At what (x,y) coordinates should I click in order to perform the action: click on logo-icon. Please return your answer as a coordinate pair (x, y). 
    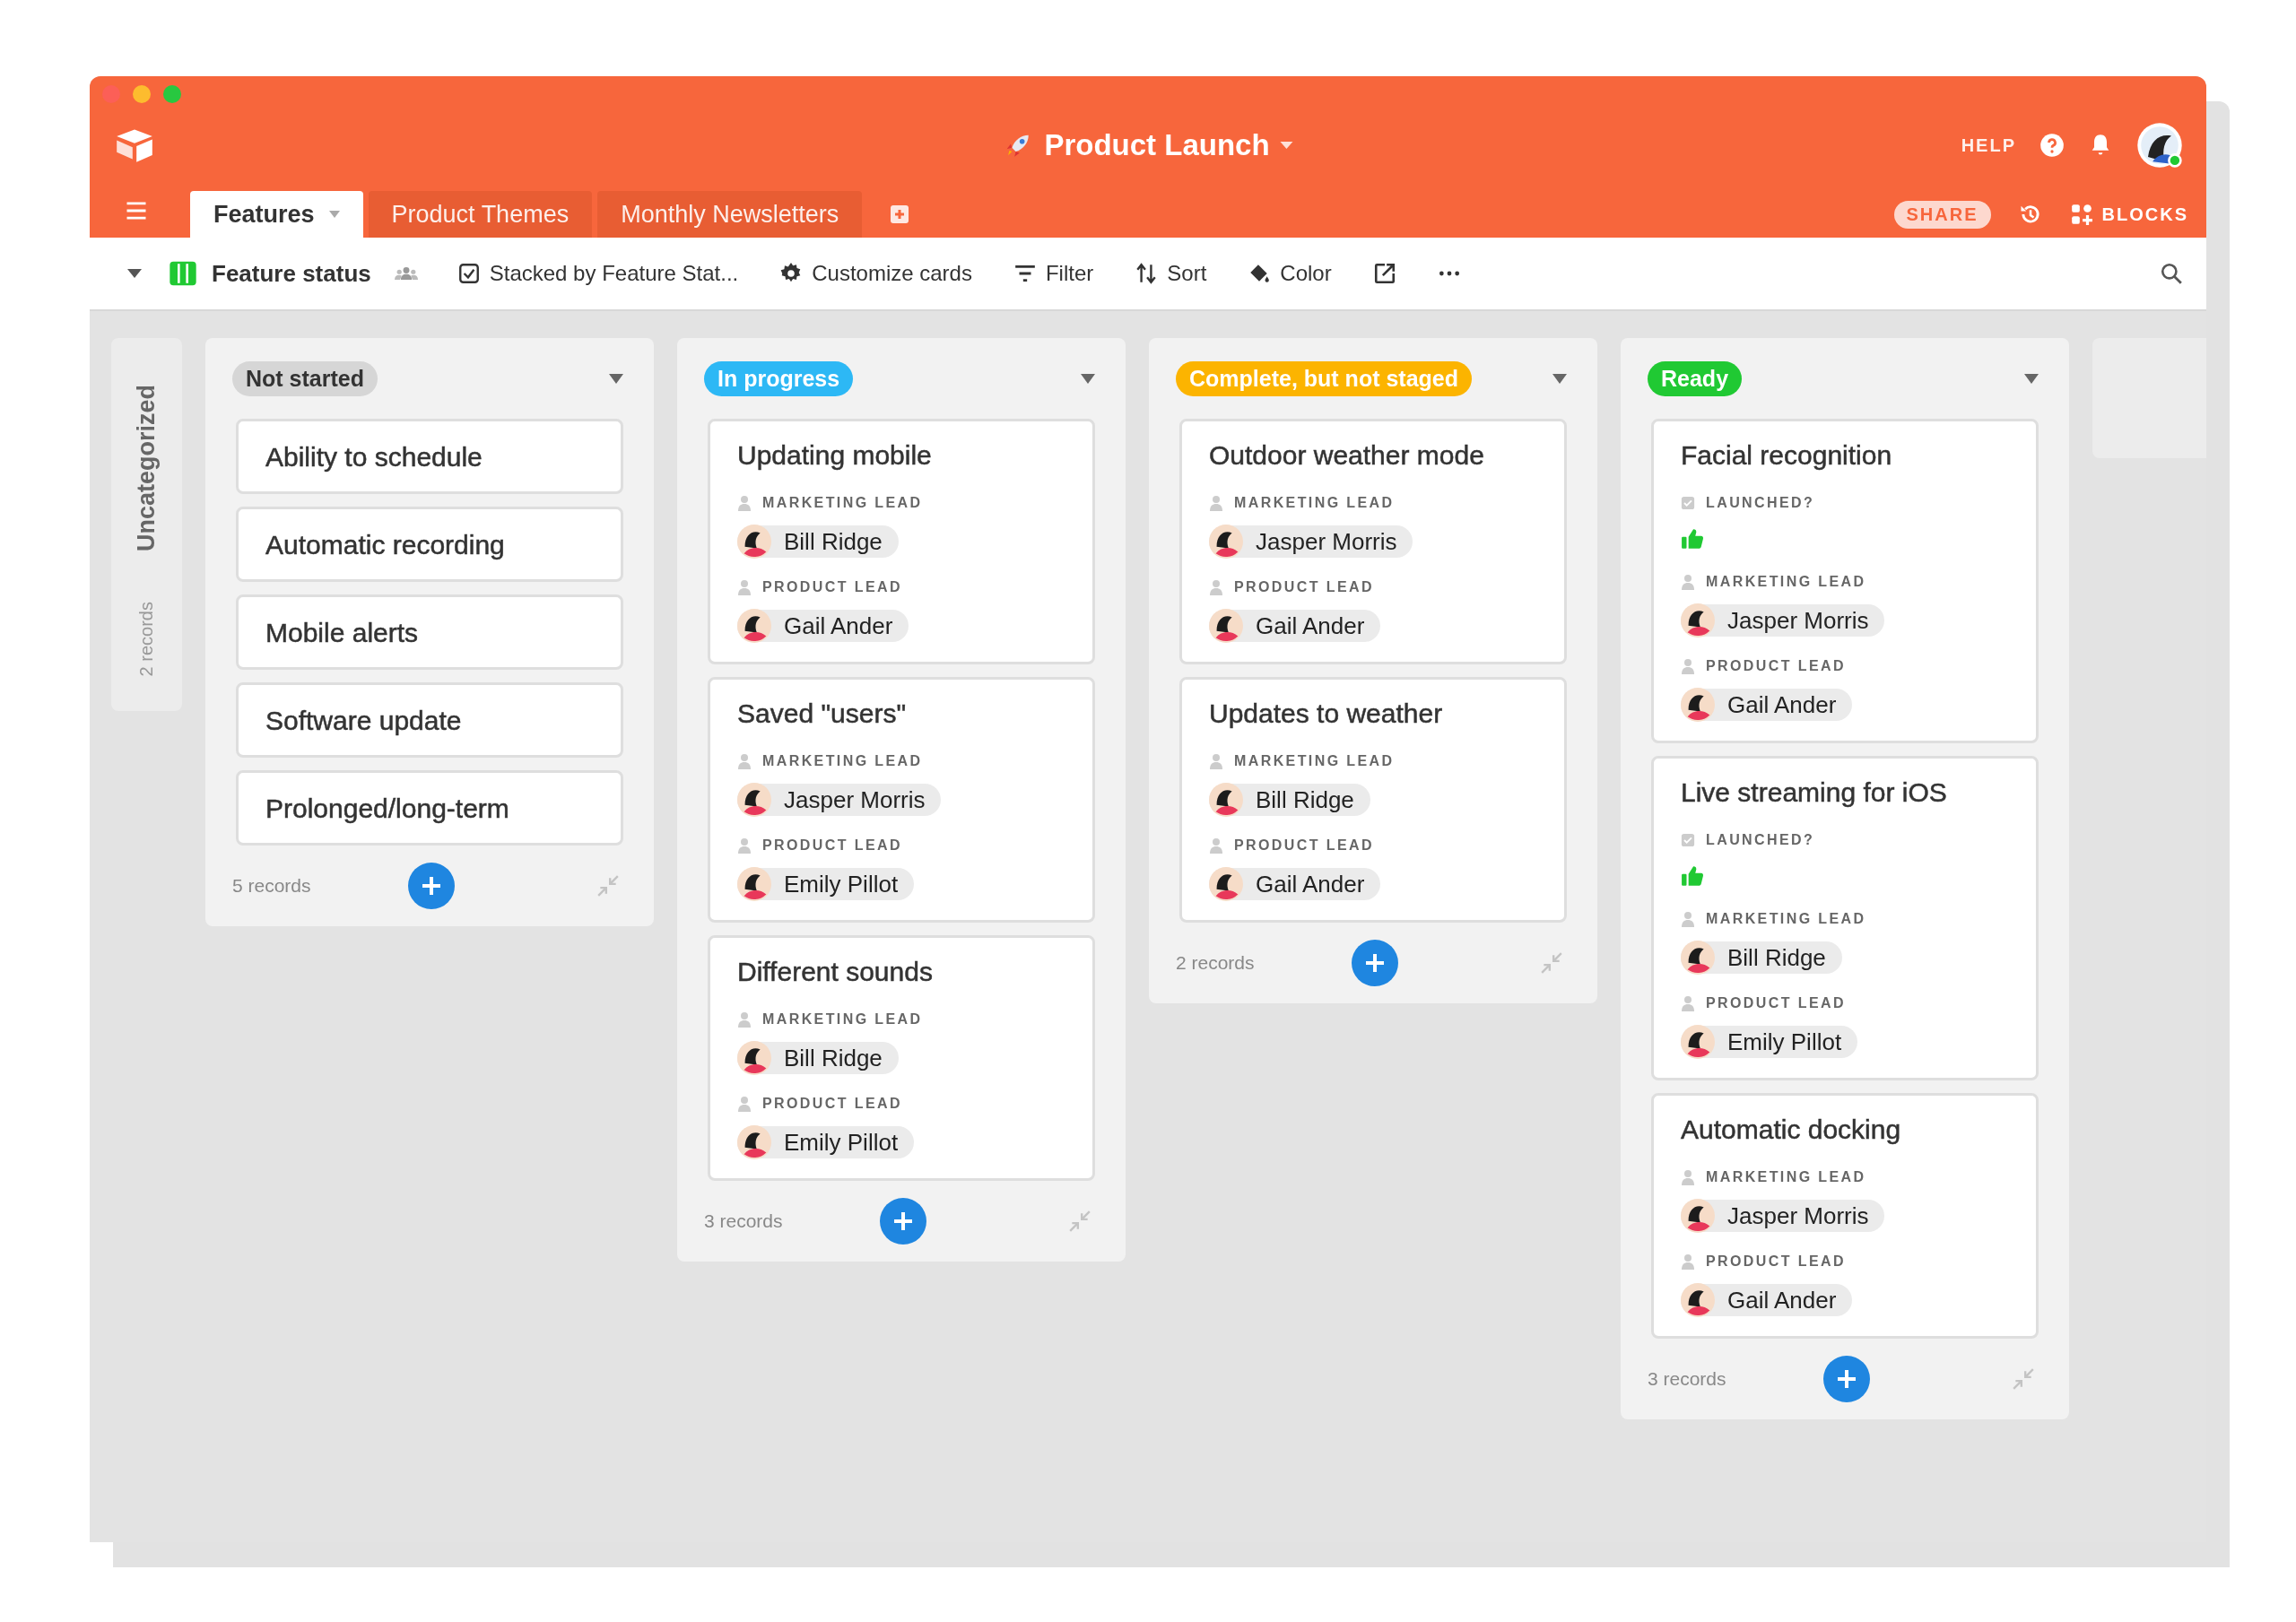
    Looking at the image, I should click on (134, 145).